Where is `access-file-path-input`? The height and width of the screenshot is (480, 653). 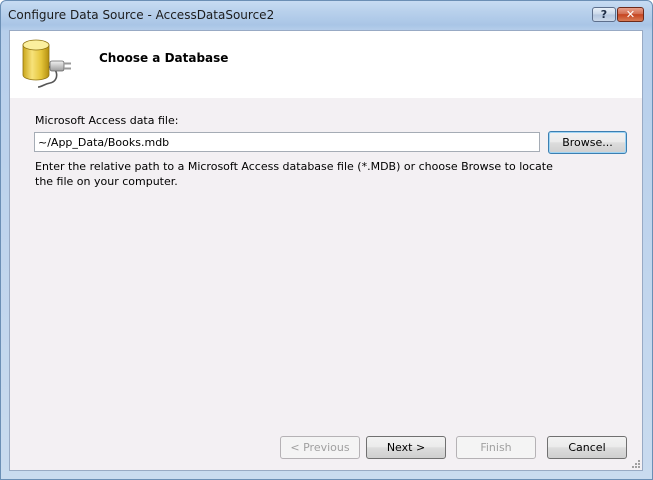
access-file-path-input is located at coordinates (287, 142).